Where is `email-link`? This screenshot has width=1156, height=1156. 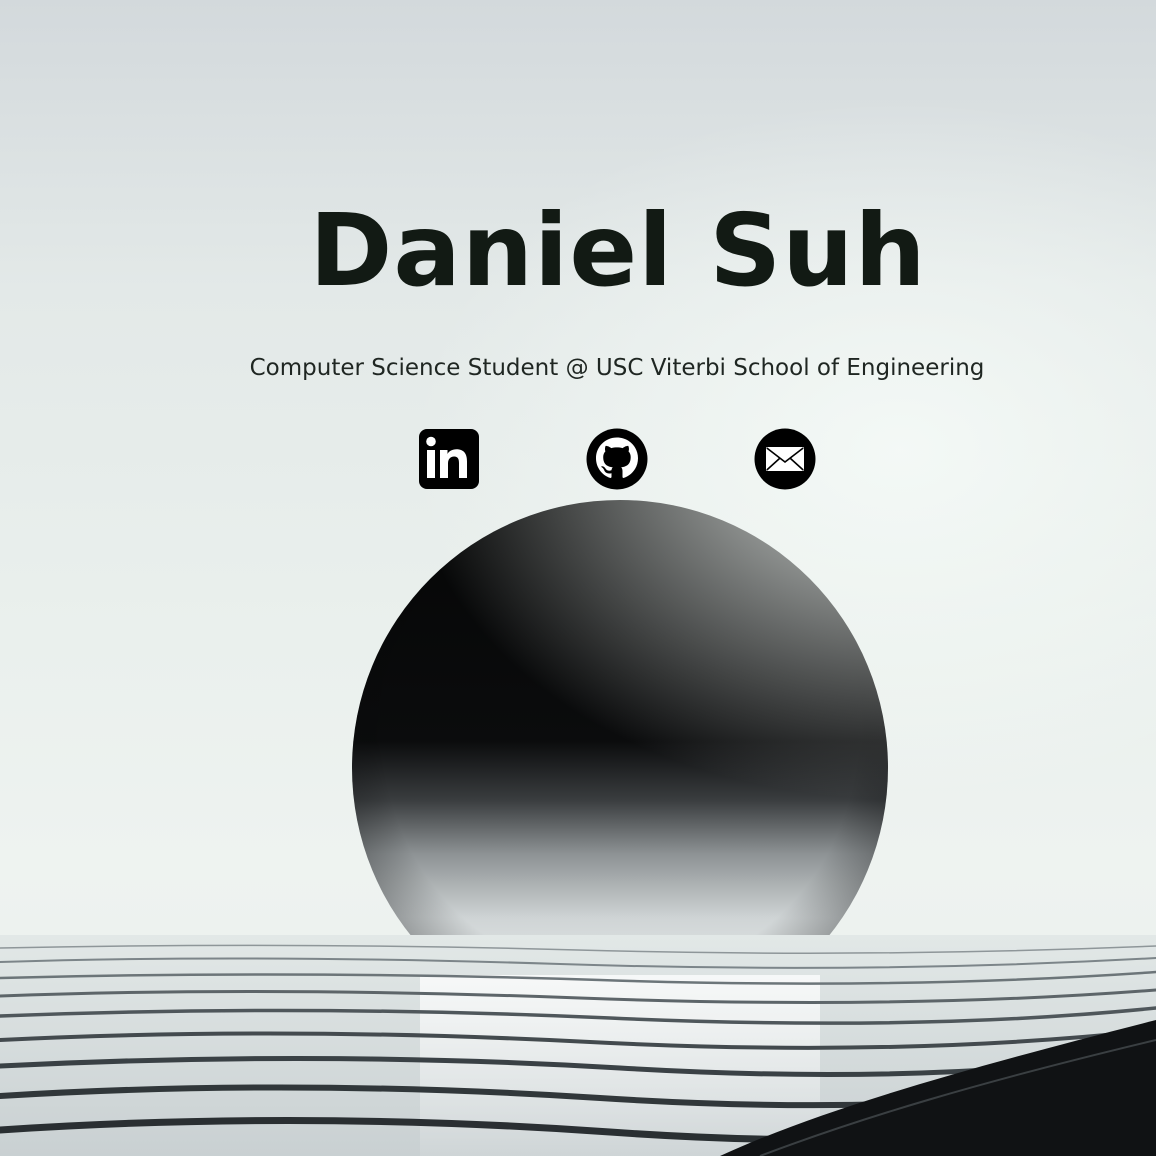 email-link is located at coordinates (785, 459).